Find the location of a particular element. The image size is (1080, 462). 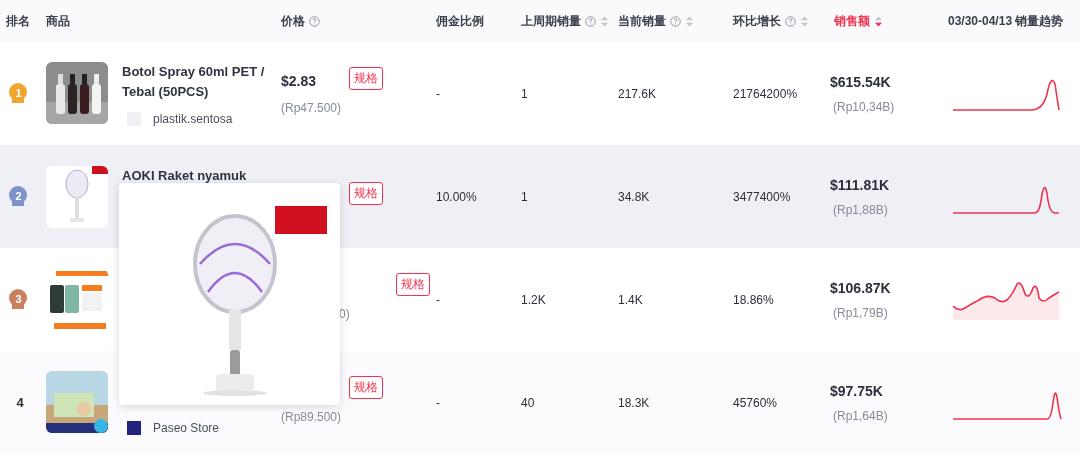

commission-rate: 10.00% is located at coordinates (456, 196).